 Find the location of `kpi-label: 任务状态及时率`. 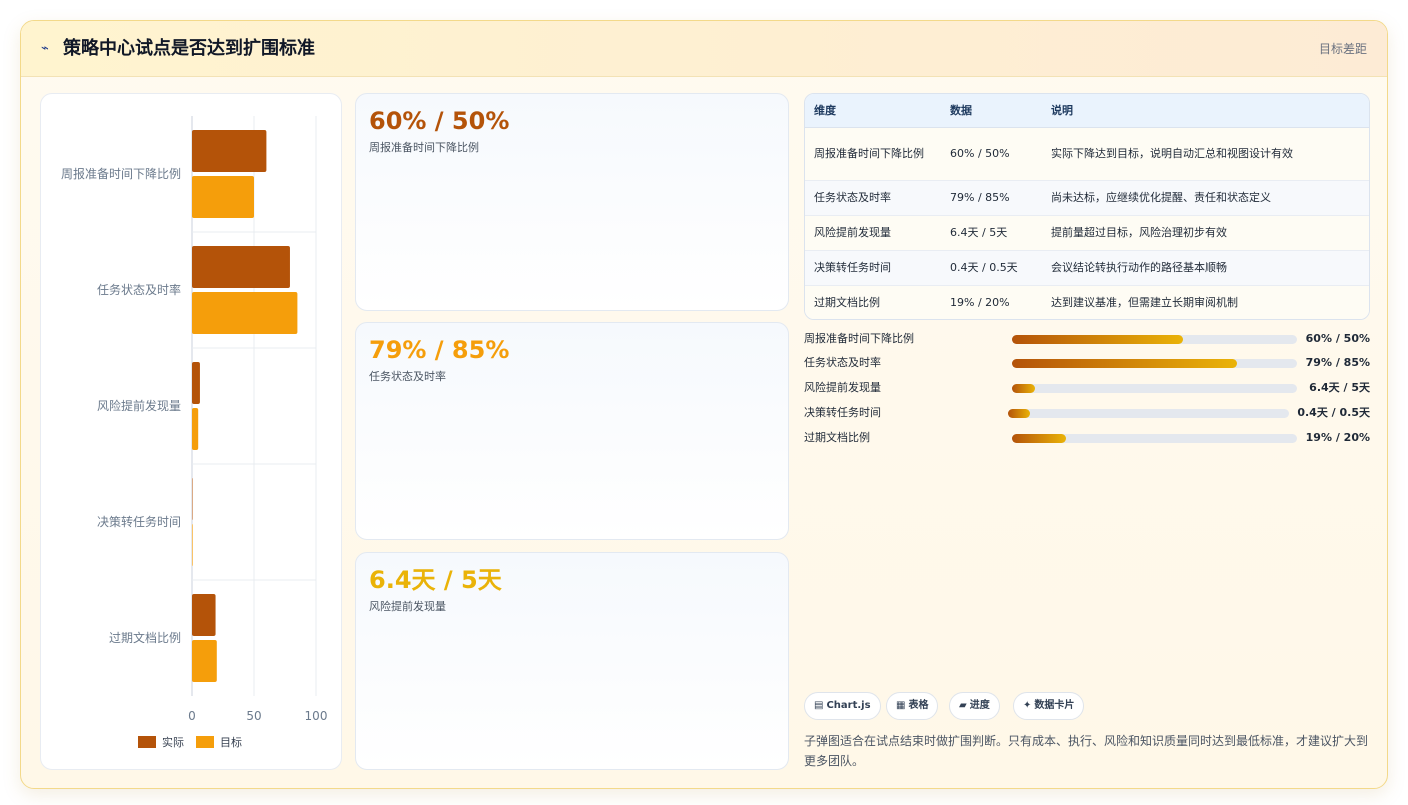

kpi-label: 任务状态及时率 is located at coordinates (407, 376).